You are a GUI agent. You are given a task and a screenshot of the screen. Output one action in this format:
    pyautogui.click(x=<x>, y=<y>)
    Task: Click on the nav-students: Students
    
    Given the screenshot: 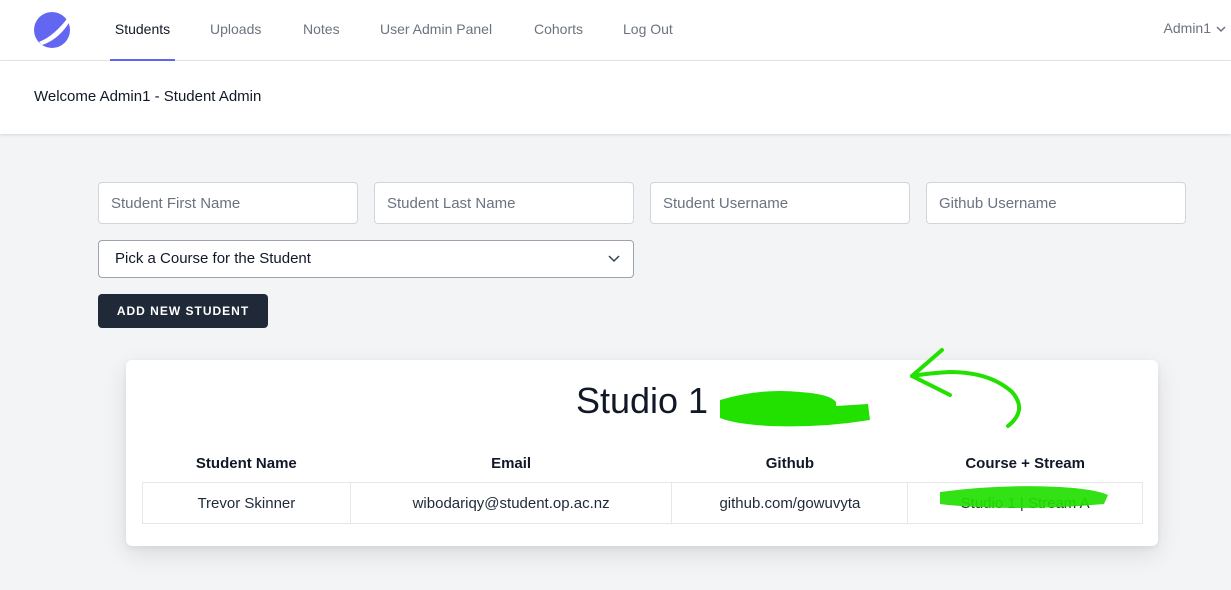 What is the action you would take?
    pyautogui.click(x=142, y=30)
    